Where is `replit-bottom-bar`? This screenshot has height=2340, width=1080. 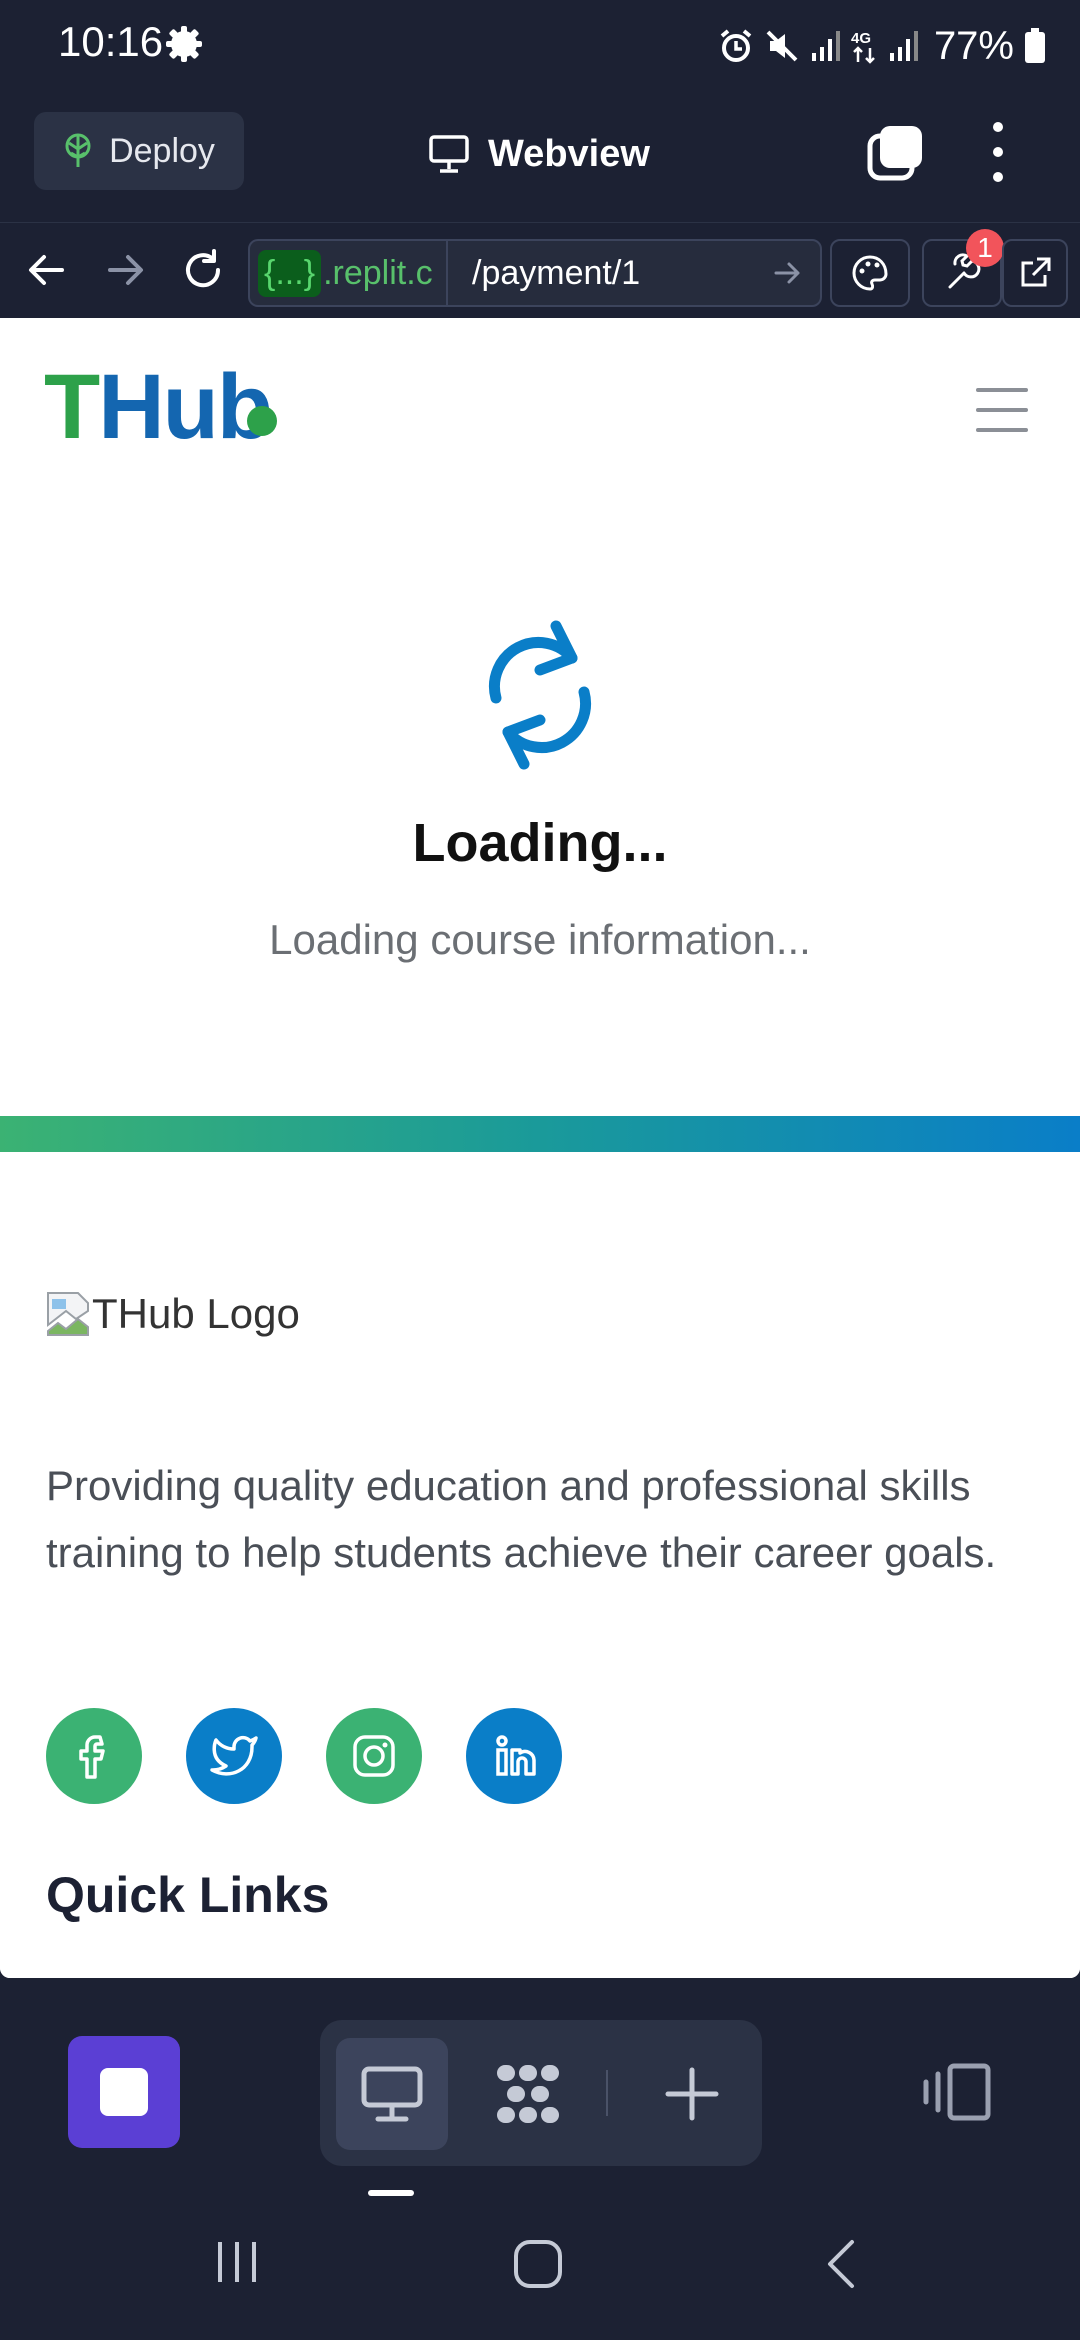 replit-bottom-bar is located at coordinates (540, 2083).